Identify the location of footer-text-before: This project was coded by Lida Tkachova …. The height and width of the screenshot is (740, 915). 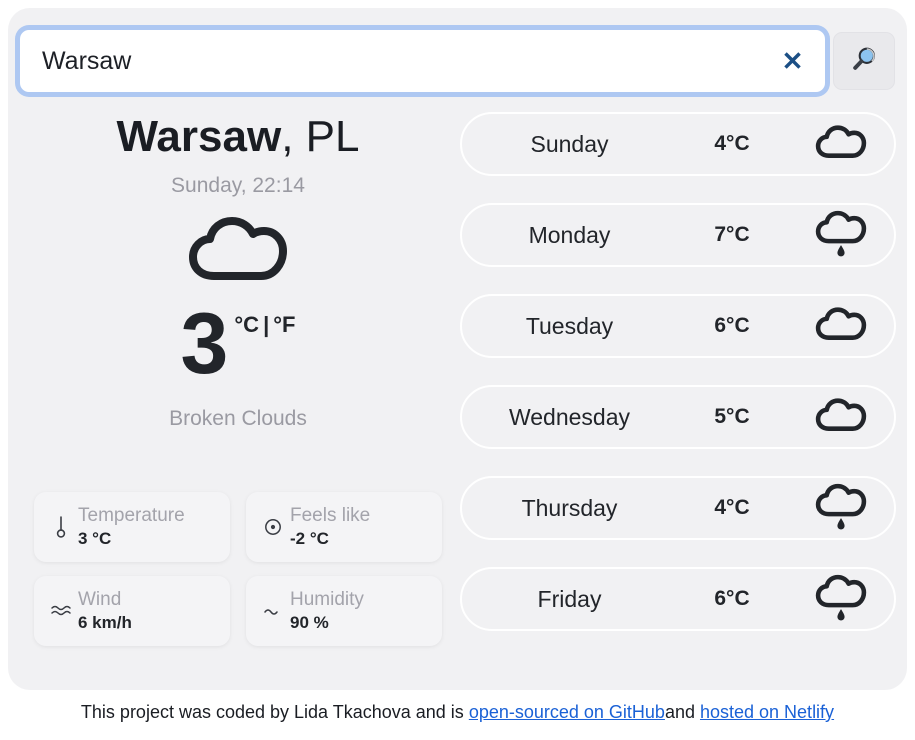
(274, 712).